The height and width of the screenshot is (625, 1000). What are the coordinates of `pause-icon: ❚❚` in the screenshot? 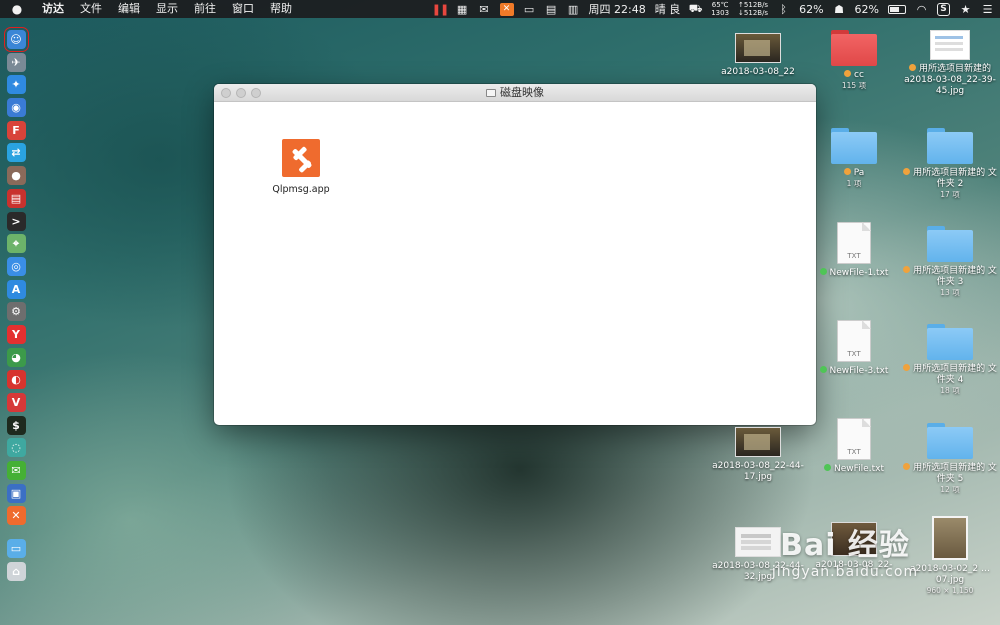 It's located at (440, 9).